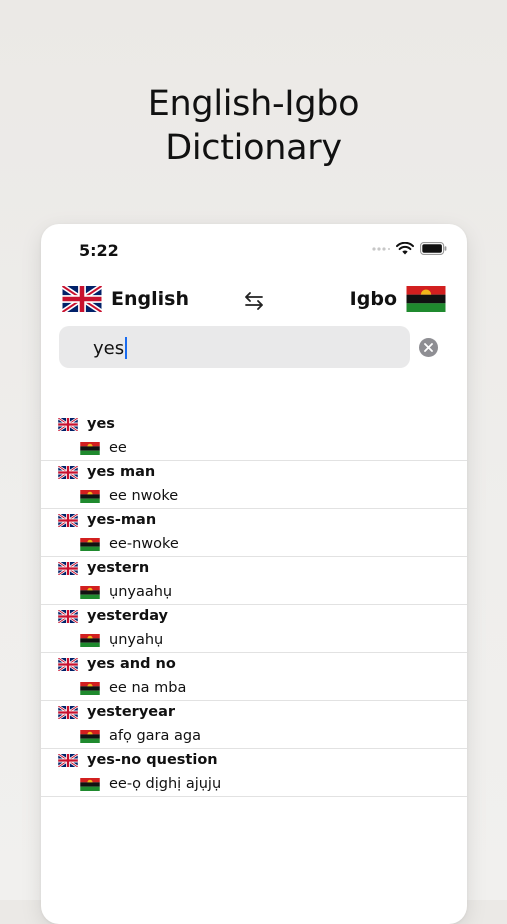 The width and height of the screenshot is (507, 924). What do you see at coordinates (381, 249) in the screenshot?
I see `signal-dots-icon` at bounding box center [381, 249].